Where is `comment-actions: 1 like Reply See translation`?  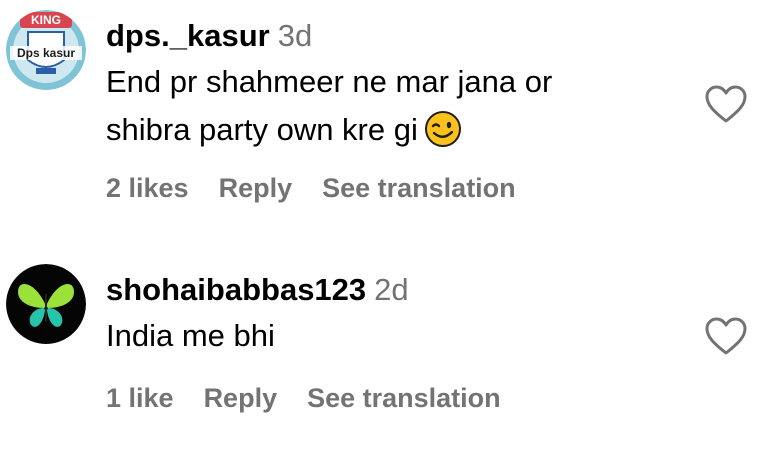 comment-actions: 1 like Reply See translation is located at coordinates (318, 398).